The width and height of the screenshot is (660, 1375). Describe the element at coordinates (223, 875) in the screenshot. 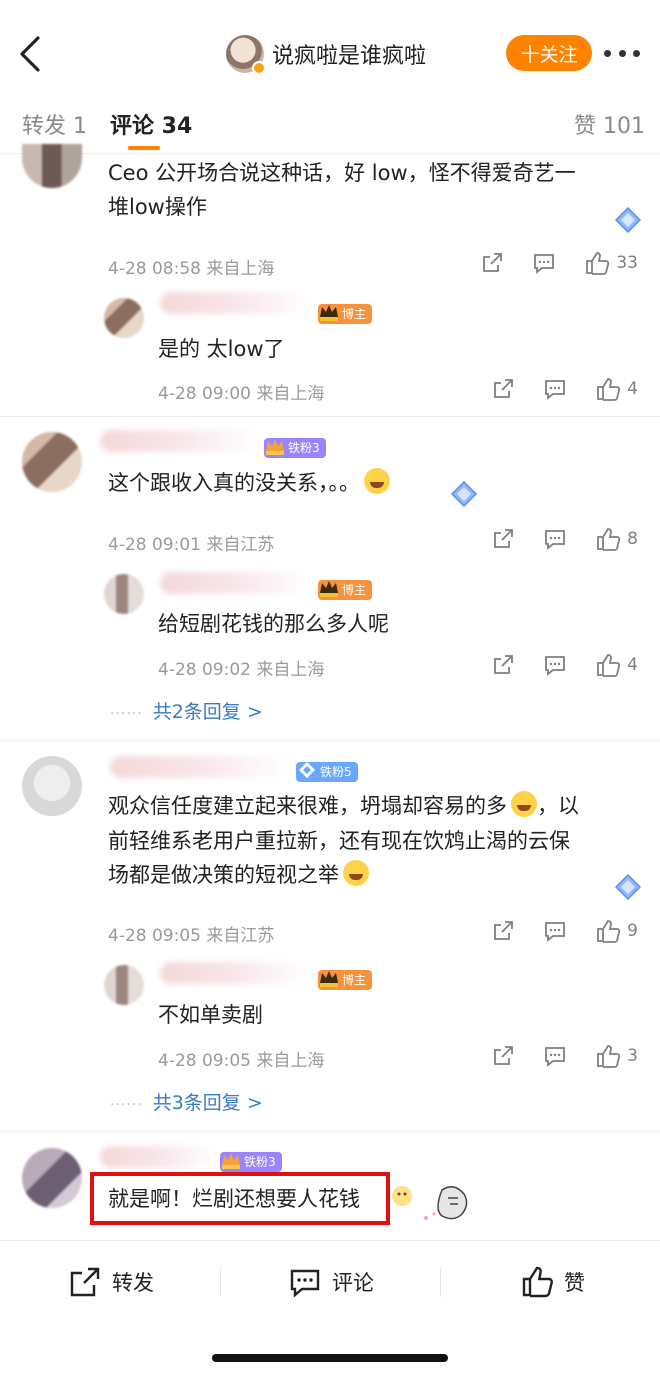

I see `comment-text-content: 场都是做决策的短视之举` at that location.